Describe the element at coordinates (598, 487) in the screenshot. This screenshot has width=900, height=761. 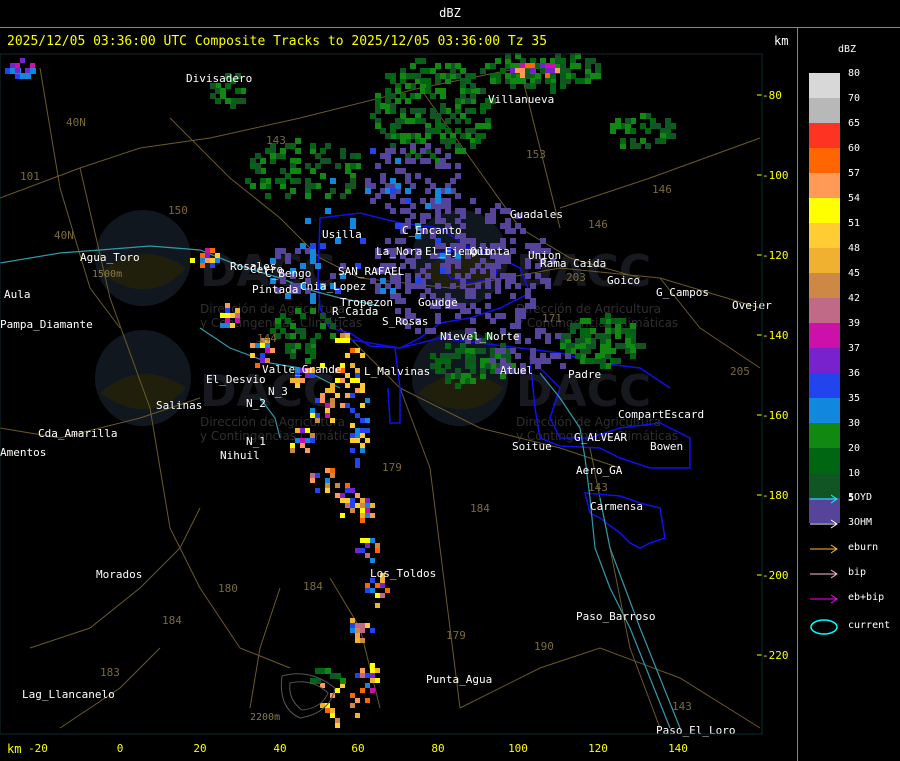
I see `route-number: 143` at that location.